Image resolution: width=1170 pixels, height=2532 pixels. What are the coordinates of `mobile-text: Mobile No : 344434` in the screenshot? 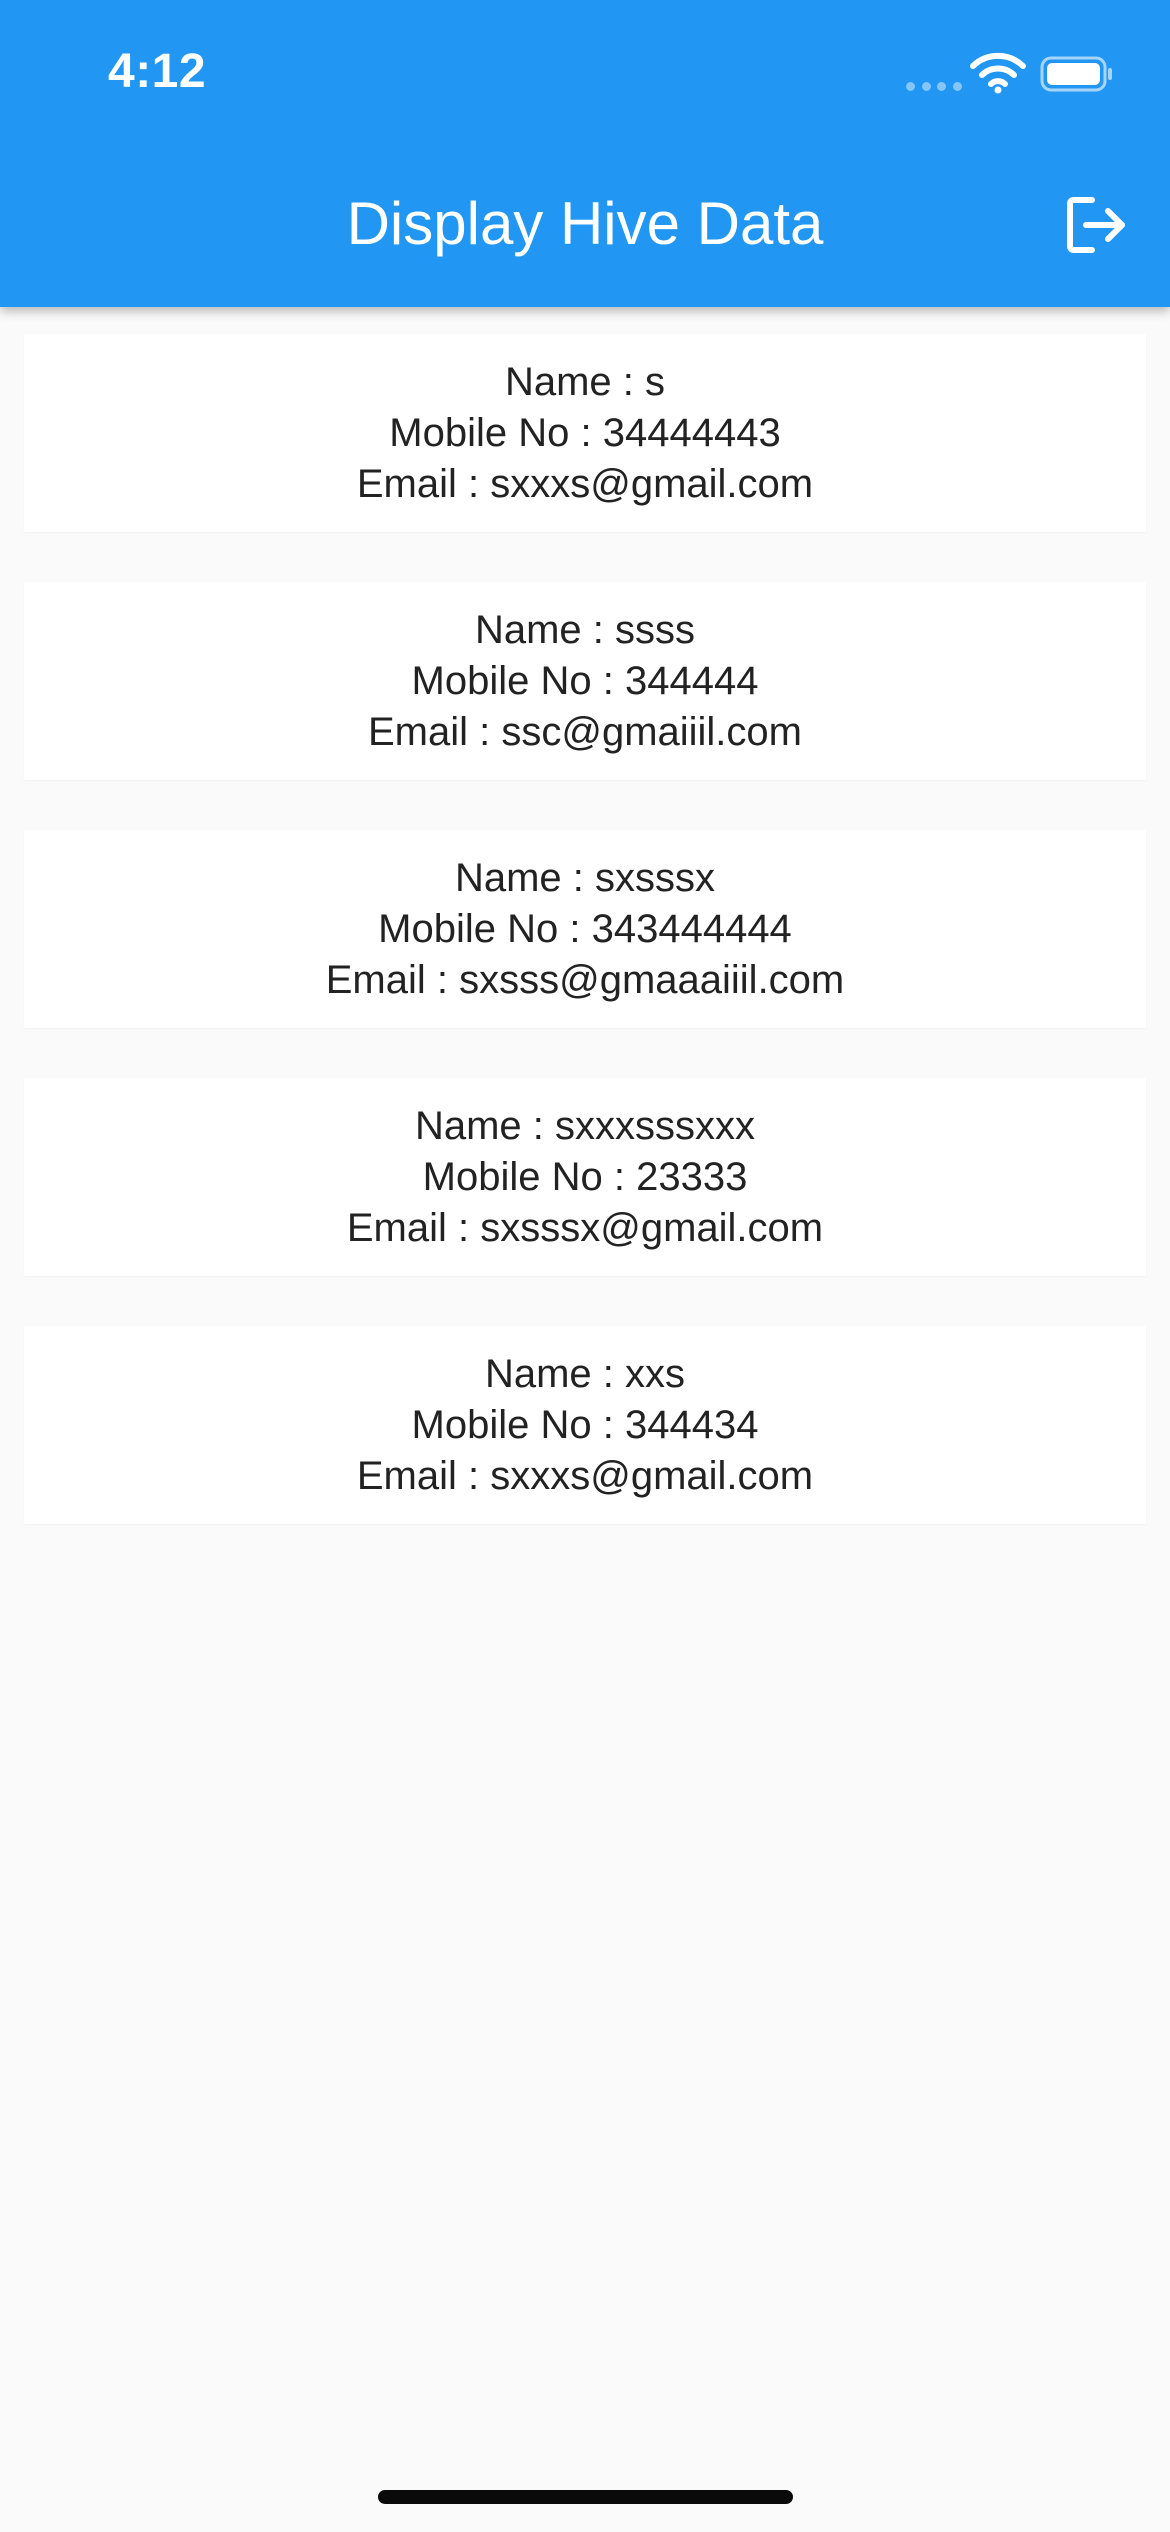 It's located at (585, 1424).